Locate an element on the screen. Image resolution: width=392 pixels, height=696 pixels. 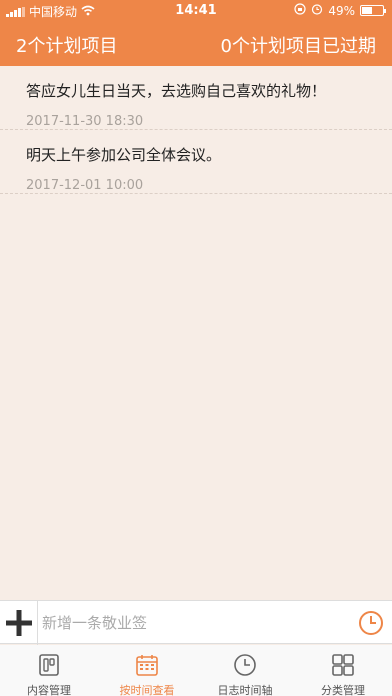
status-bar: 中国移动 14:41 49% is located at coordinates (196, 11).